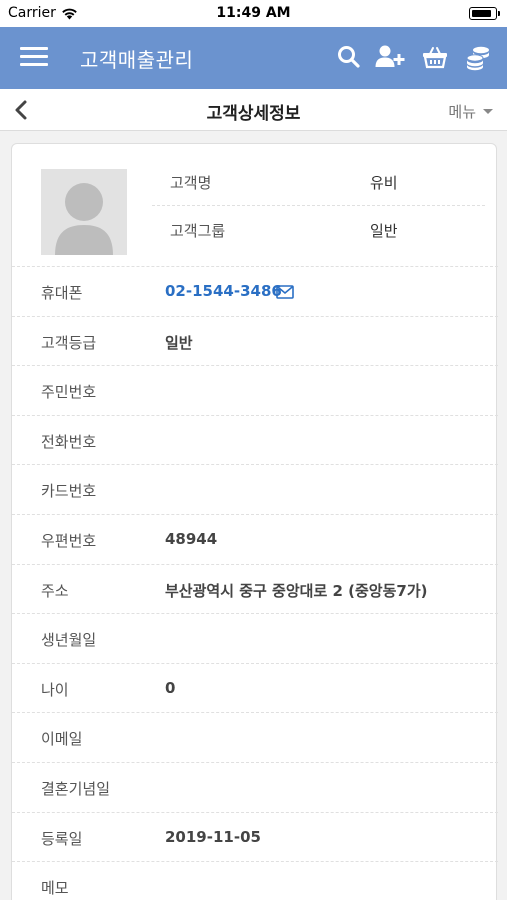 The image size is (507, 900). I want to click on field-row-registered: 등록일 2019-11-05, so click(255, 836).